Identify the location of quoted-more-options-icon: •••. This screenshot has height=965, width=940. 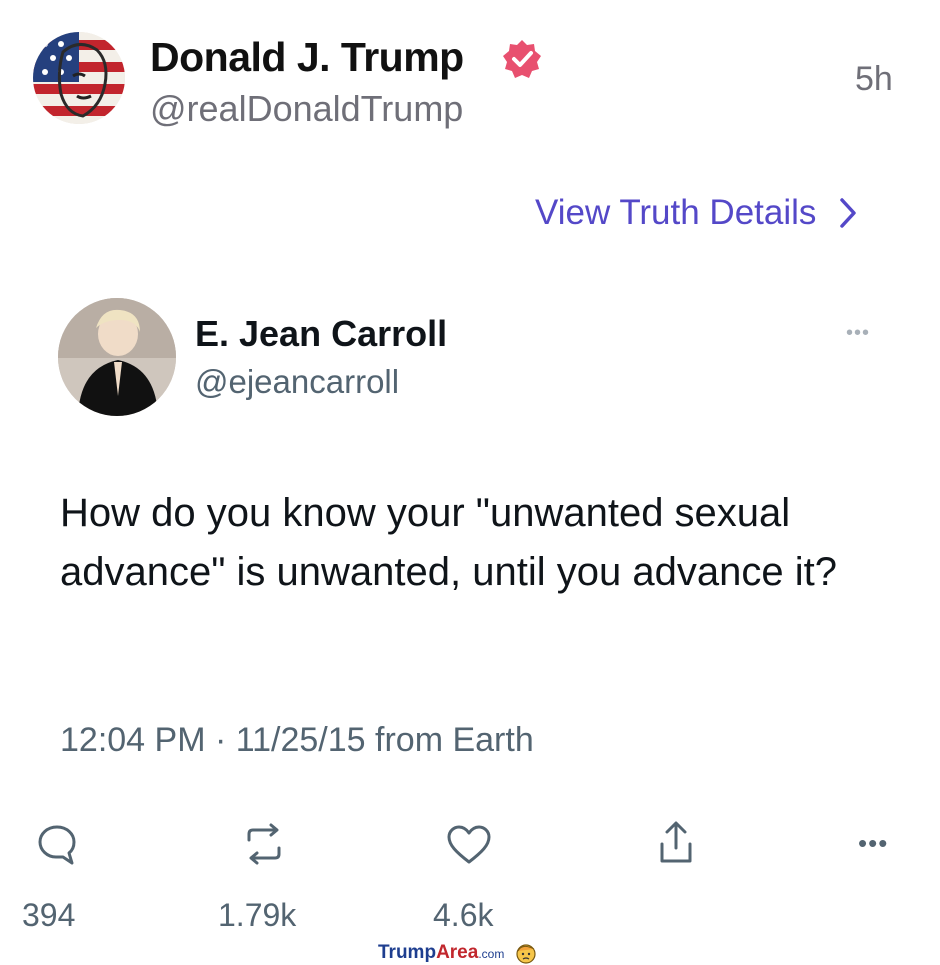
(858, 333).